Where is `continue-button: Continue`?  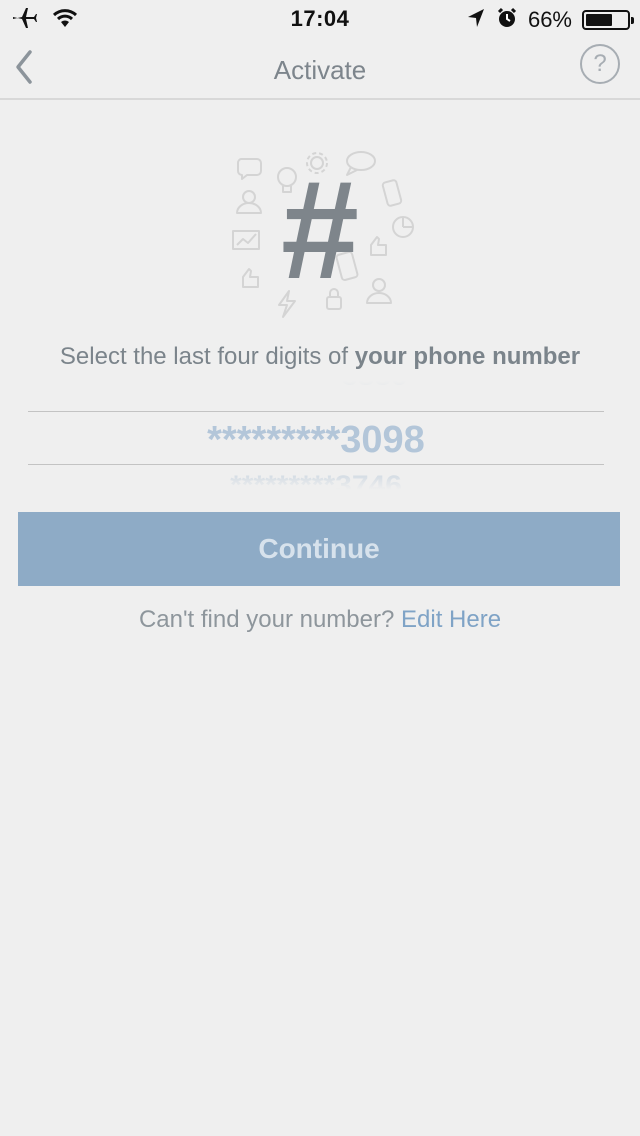 continue-button: Continue is located at coordinates (319, 549).